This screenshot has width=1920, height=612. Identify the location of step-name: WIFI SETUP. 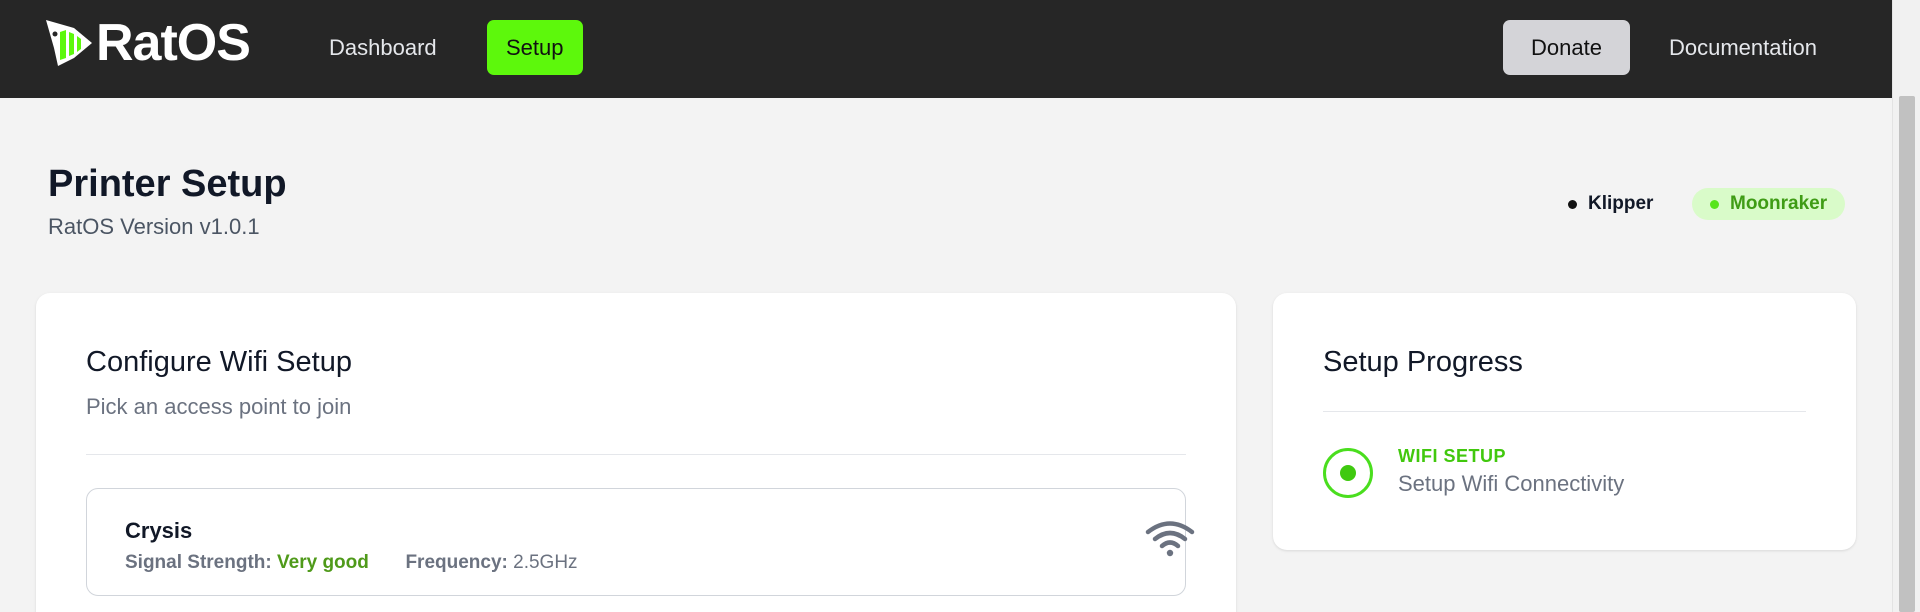
(1452, 456).